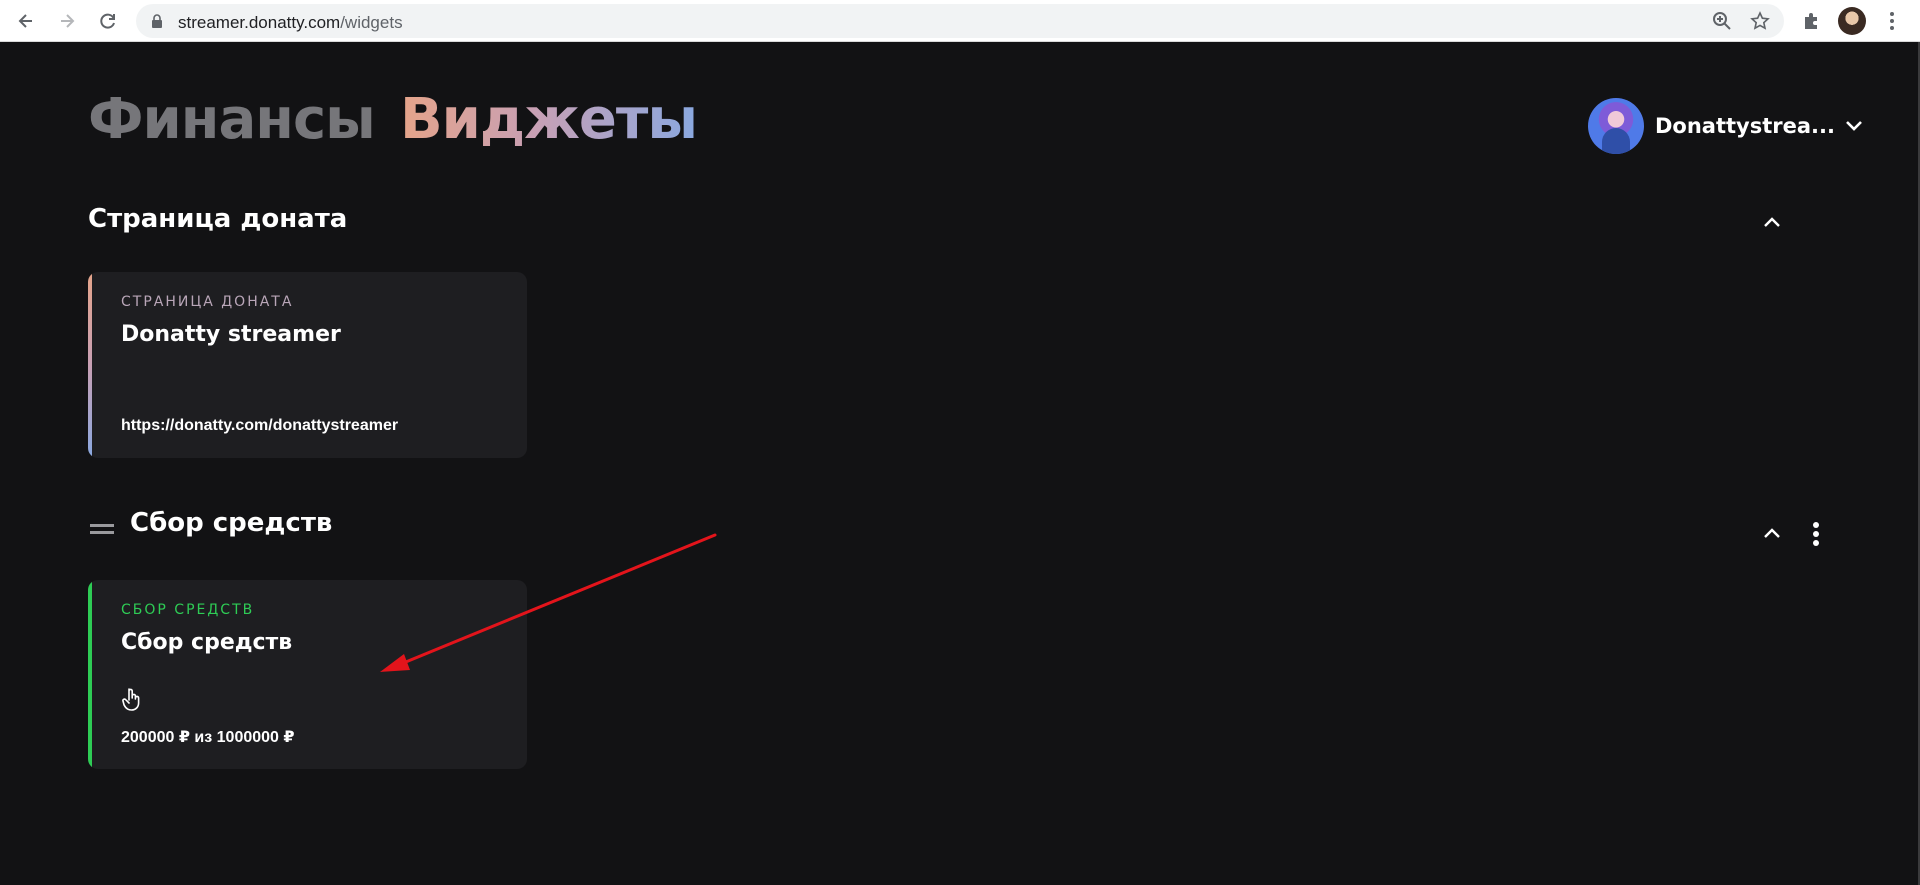 The height and width of the screenshot is (885, 1920). Describe the element at coordinates (1892, 21) in the screenshot. I see `browser-menu-icon` at that location.